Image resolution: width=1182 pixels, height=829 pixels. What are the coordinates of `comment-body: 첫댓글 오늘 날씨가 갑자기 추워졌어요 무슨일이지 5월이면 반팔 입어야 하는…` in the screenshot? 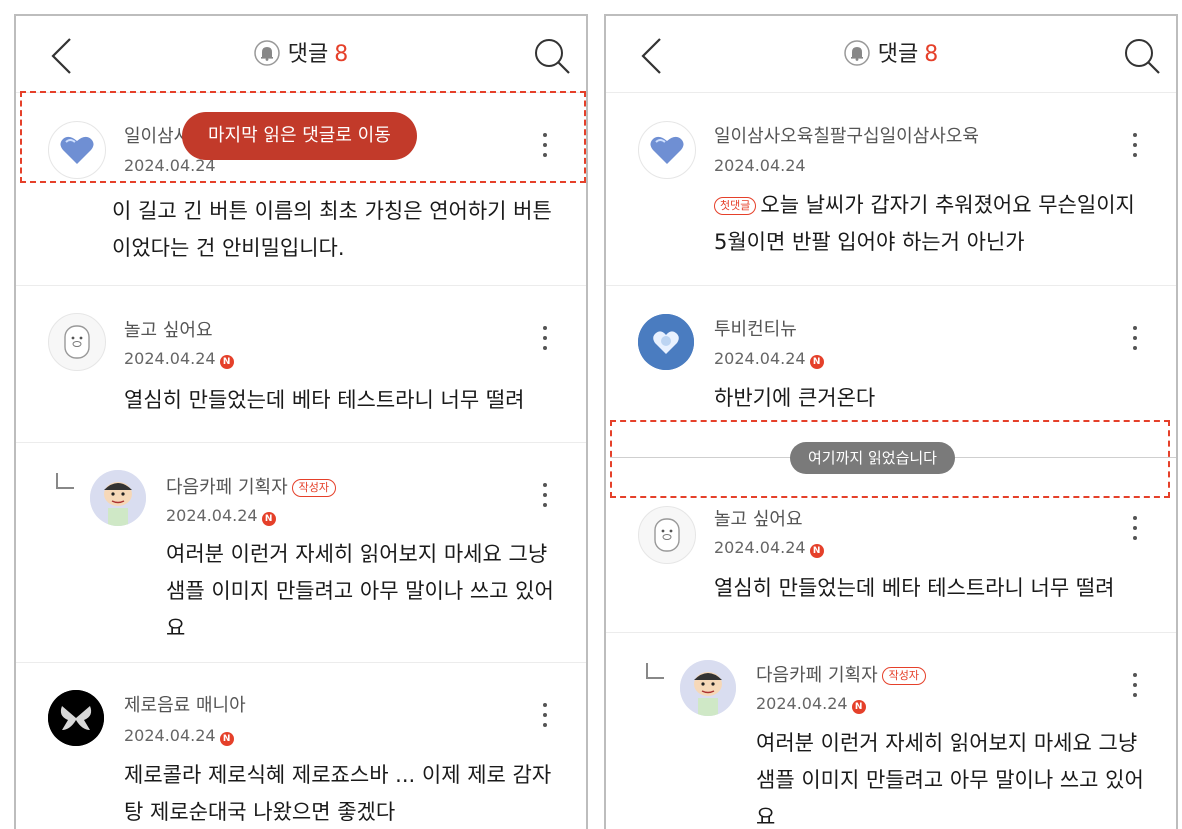 It's located at (934, 224).